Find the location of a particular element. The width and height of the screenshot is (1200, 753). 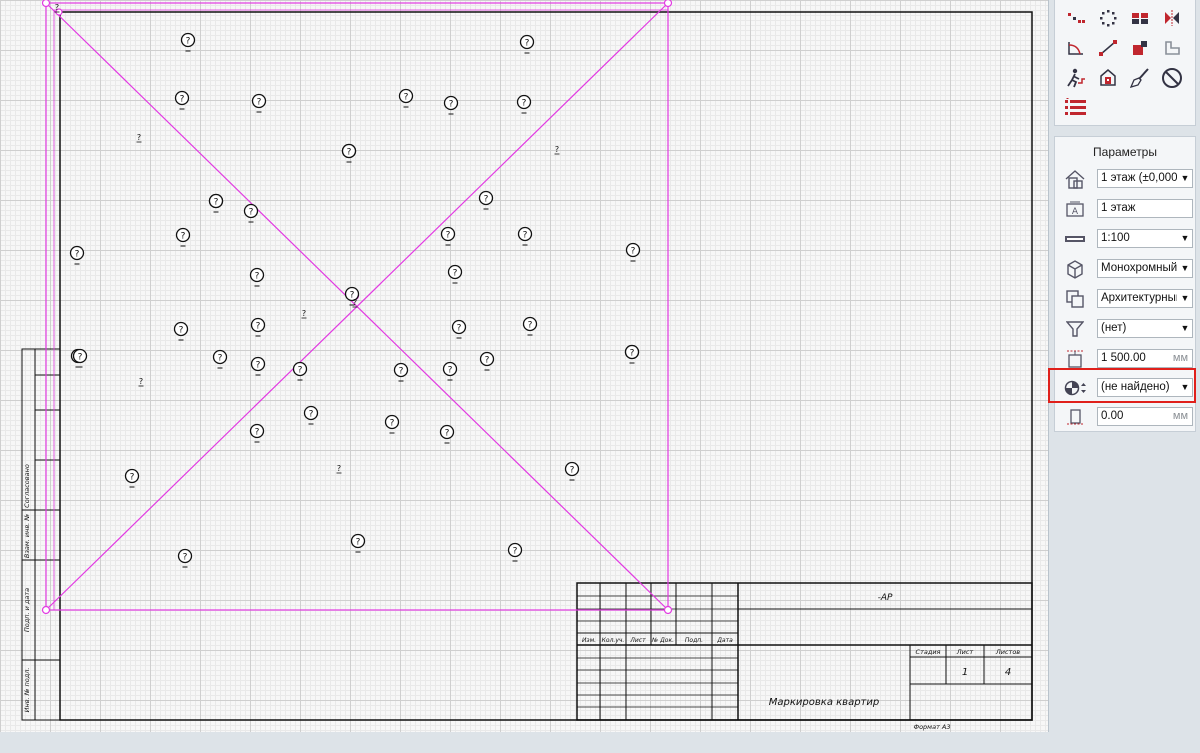

numbered-list-icon is located at coordinates (1076, 108).